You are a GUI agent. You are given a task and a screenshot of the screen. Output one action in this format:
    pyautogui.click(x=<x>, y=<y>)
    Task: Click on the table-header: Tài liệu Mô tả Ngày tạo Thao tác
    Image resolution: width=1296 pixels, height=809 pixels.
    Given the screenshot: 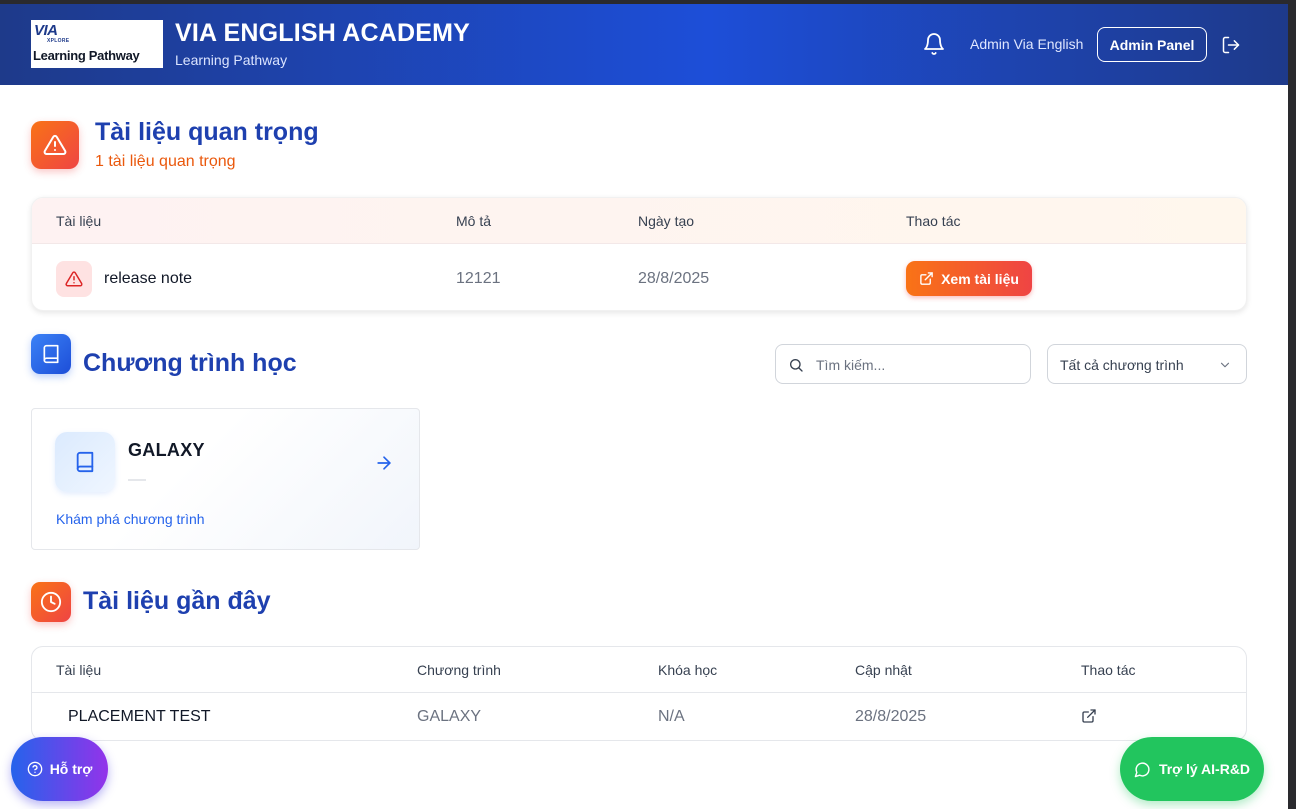 What is the action you would take?
    pyautogui.click(x=639, y=221)
    